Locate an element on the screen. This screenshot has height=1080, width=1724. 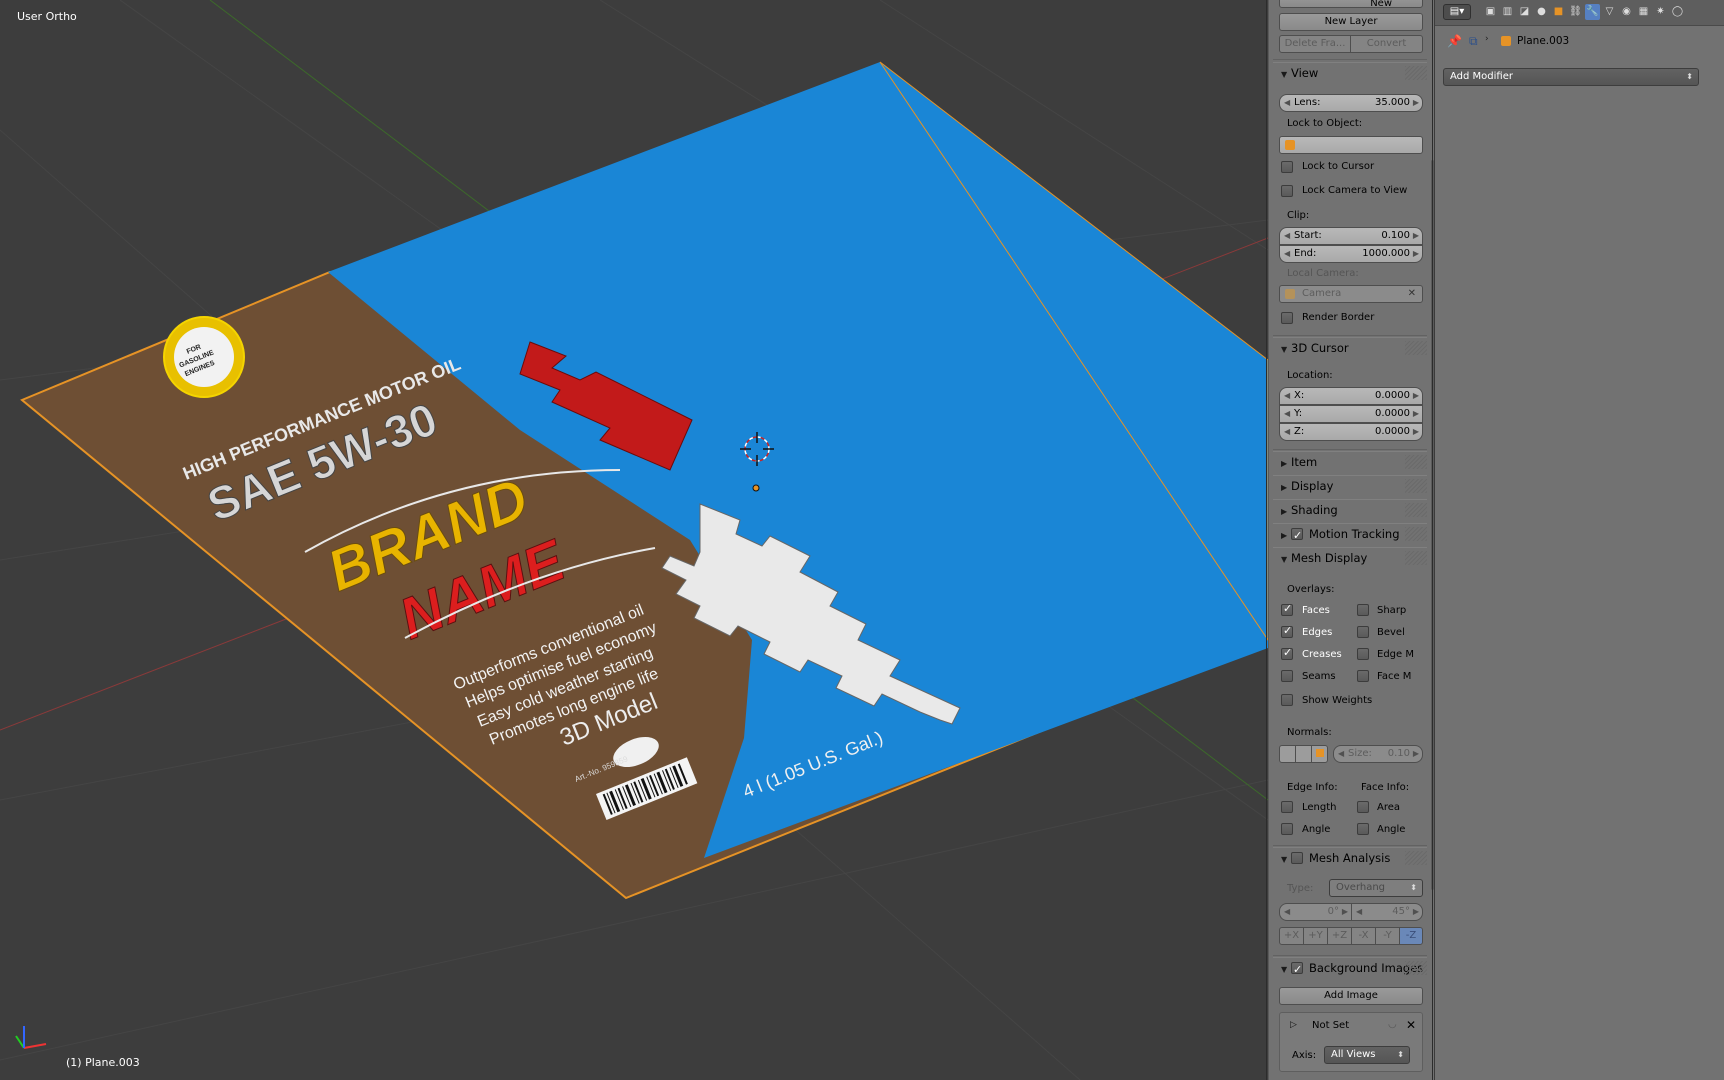
view-name: User Ortho is located at coordinates (47, 16).